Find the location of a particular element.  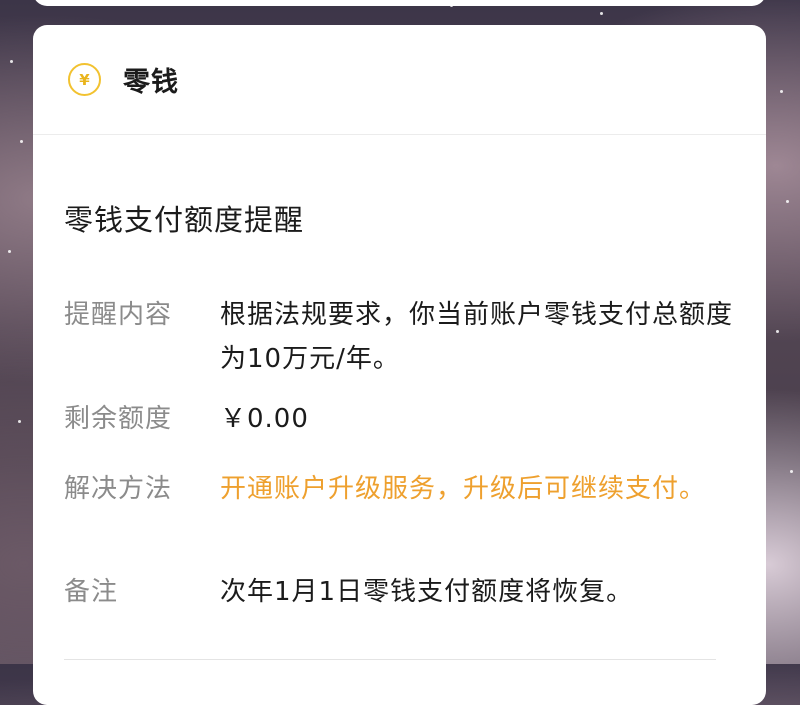

row-reminder-content: 提醒内容 根据法规要求，你当前账户零钱支付总额度为10万元/年。 is located at coordinates (404, 337).